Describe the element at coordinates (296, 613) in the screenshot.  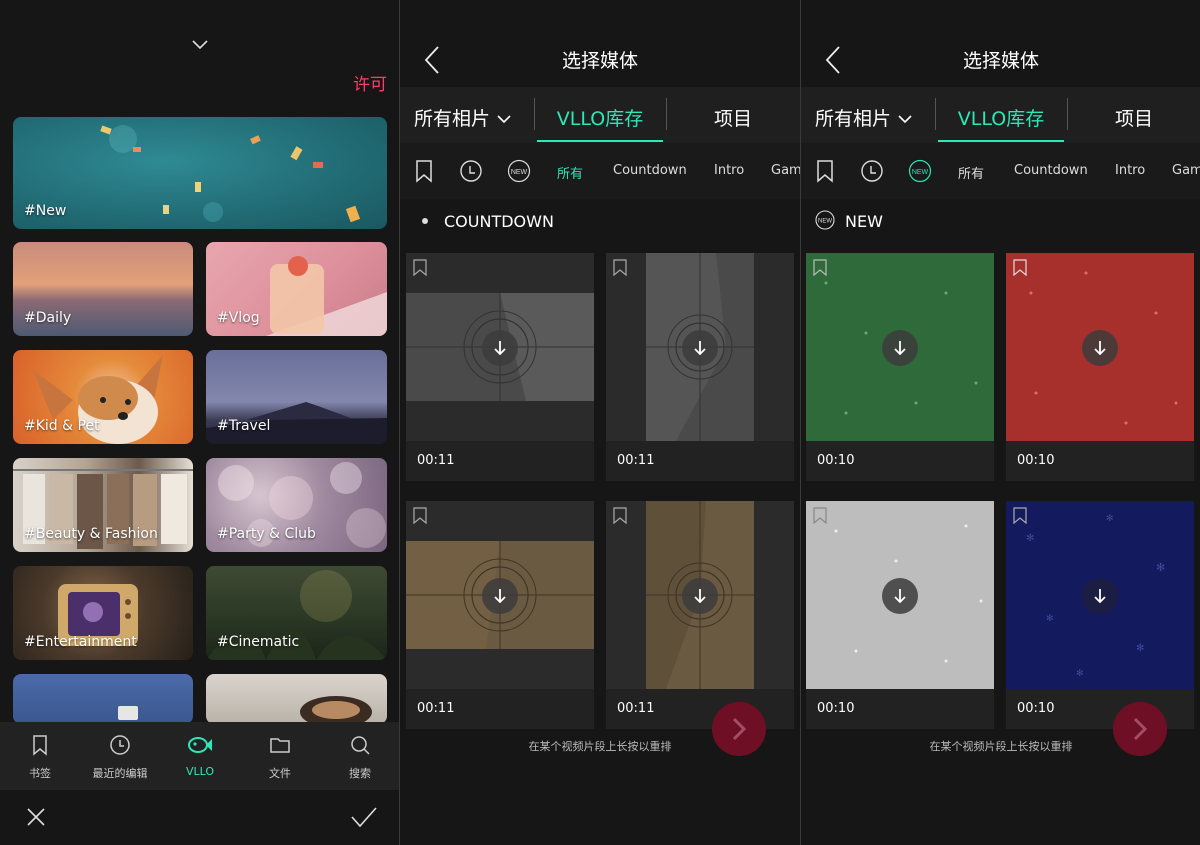
I see `category-tile-cinematic: #Cinematic` at that location.